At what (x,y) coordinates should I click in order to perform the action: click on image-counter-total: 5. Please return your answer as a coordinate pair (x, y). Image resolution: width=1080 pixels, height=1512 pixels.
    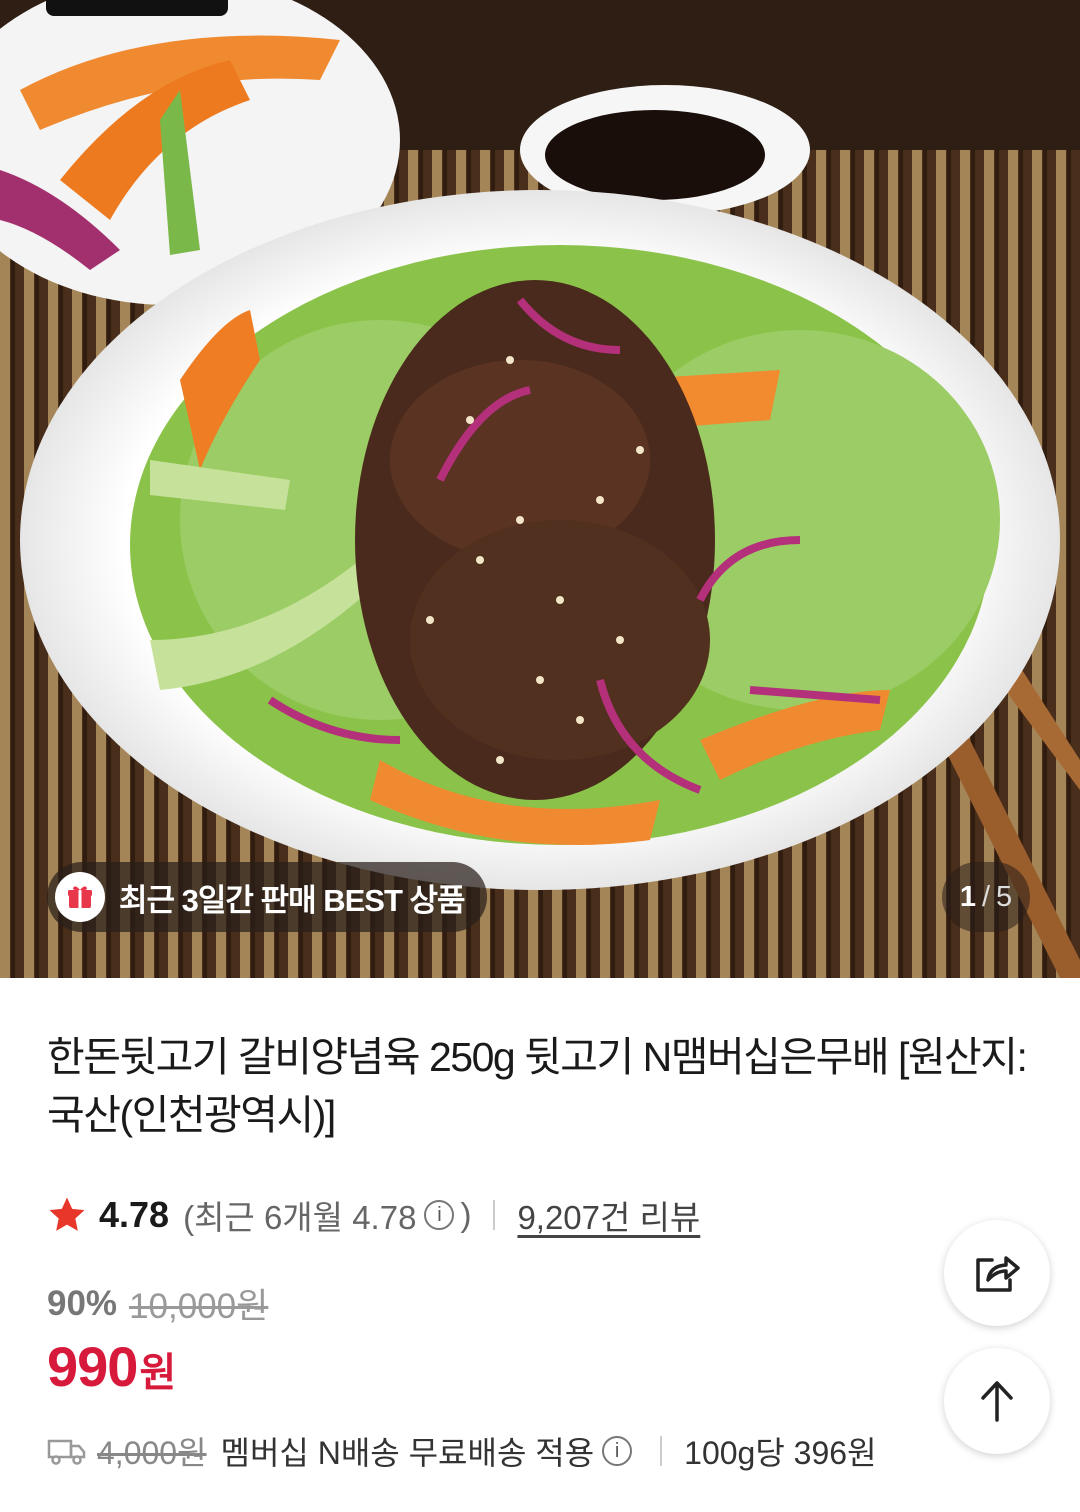
    Looking at the image, I should click on (1004, 896).